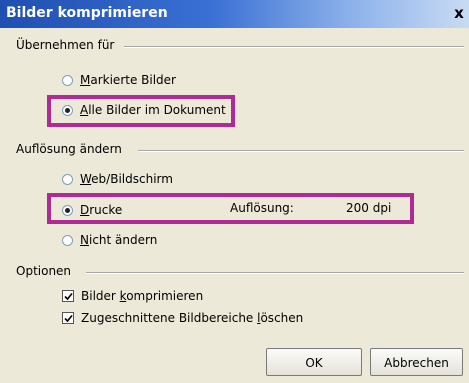 The width and height of the screenshot is (469, 383). Describe the element at coordinates (128, 80) in the screenshot. I see `radio-selected-images-label: Markierte Bilder` at that location.